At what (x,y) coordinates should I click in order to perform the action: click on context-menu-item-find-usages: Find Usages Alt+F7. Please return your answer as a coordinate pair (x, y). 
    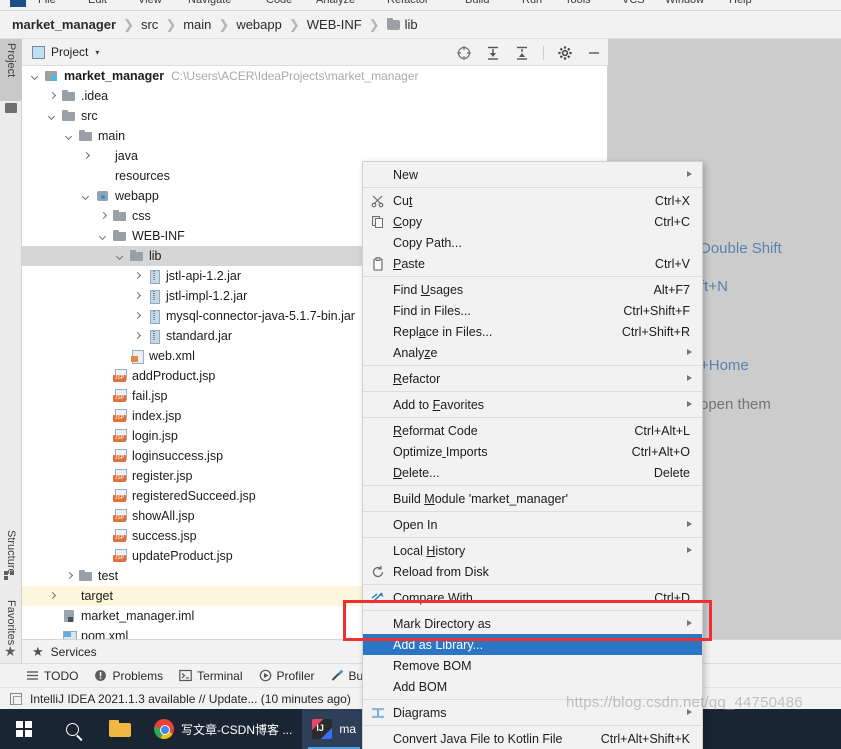
    Looking at the image, I should click on (532, 289).